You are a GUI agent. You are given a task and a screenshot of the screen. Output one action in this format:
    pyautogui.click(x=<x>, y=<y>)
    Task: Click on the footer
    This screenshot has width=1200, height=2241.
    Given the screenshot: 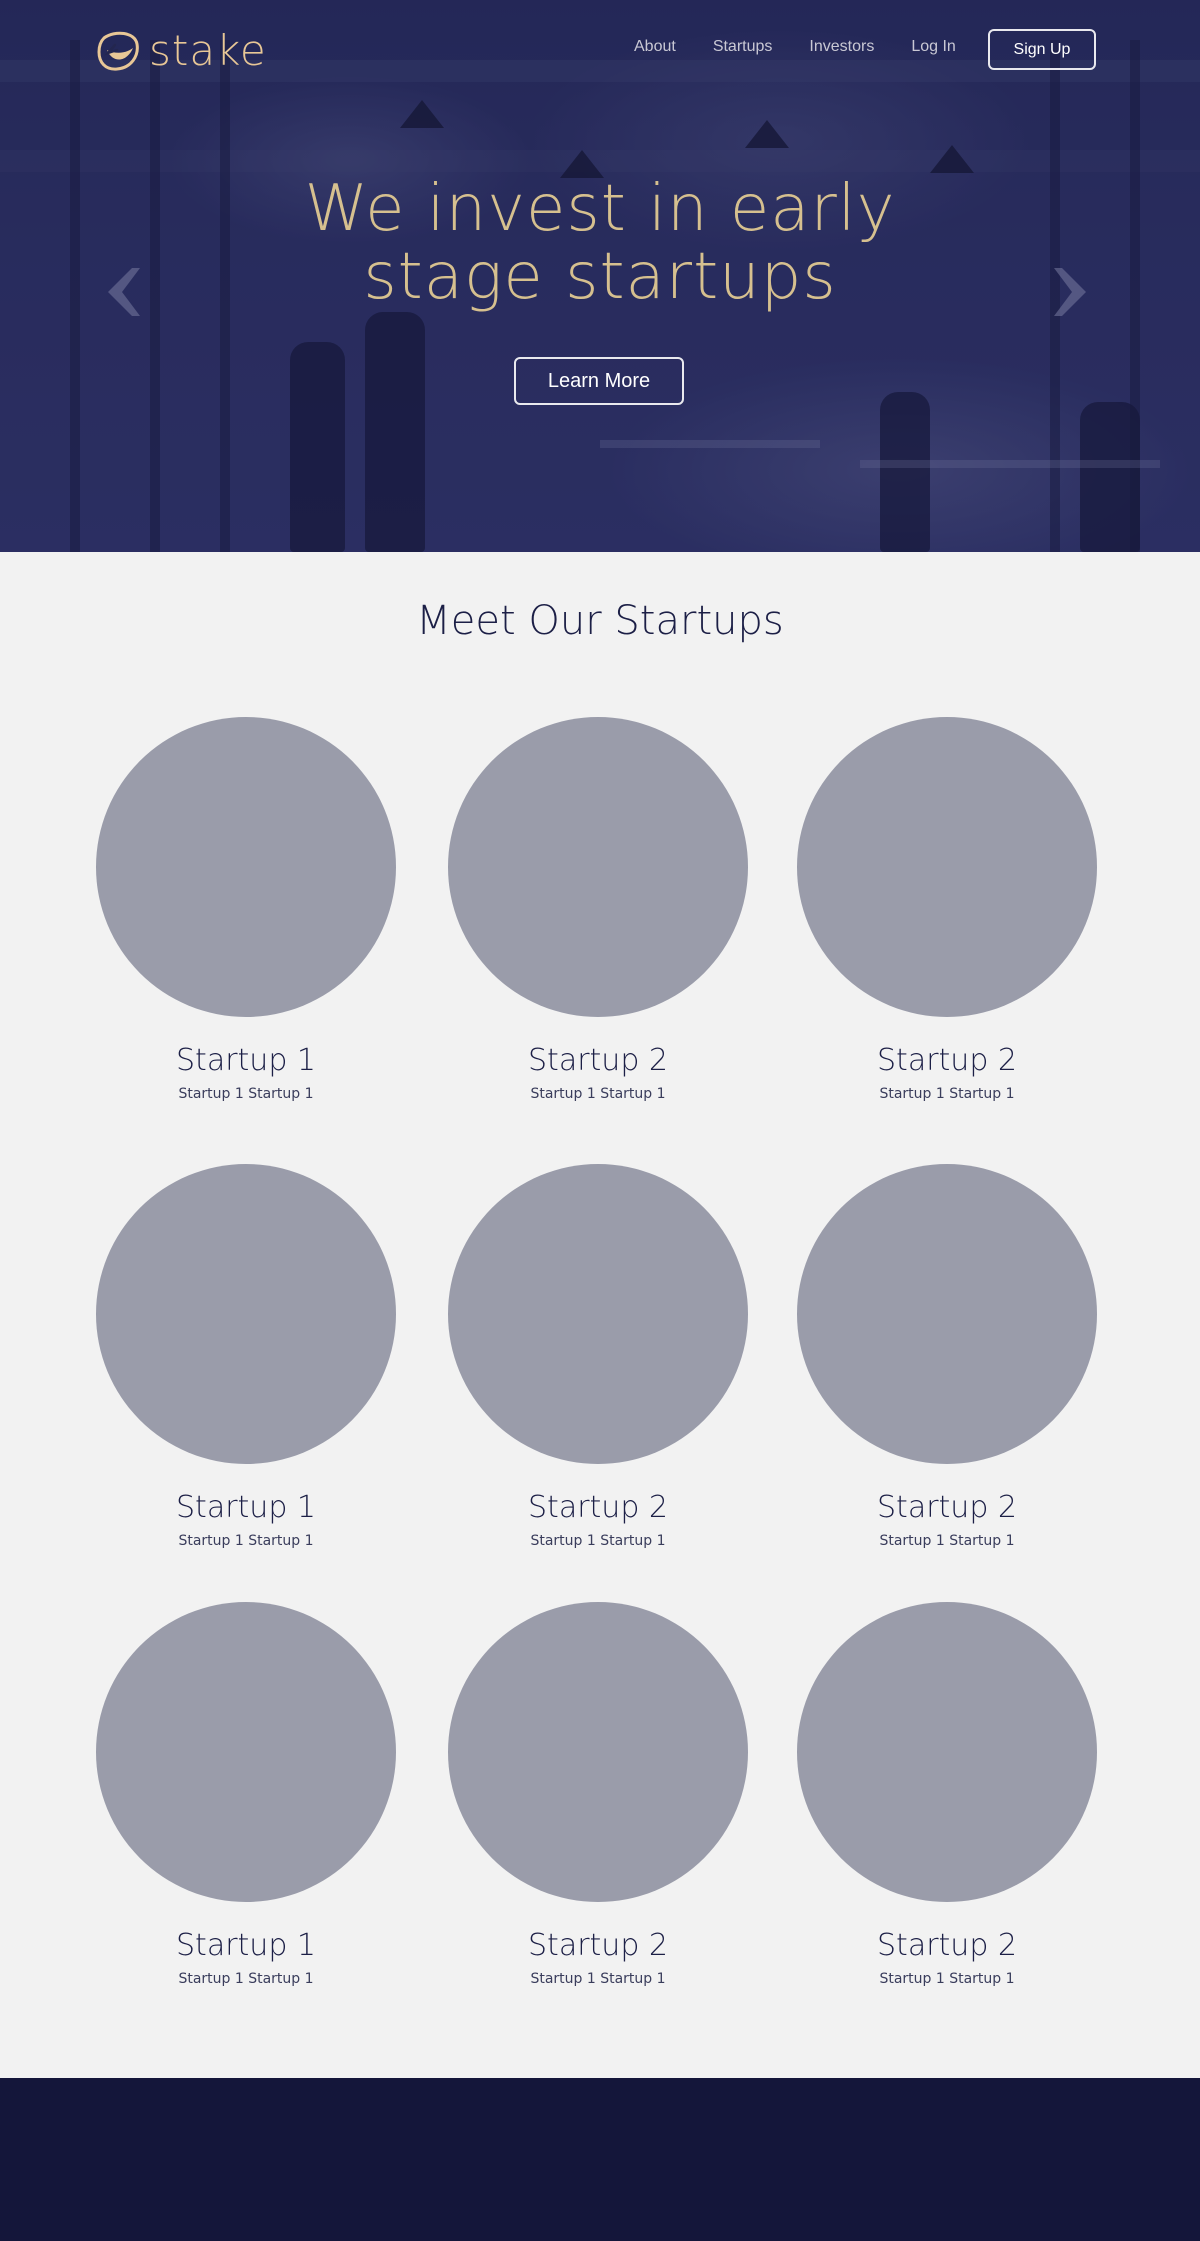 What is the action you would take?
    pyautogui.click(x=600, y=2159)
    